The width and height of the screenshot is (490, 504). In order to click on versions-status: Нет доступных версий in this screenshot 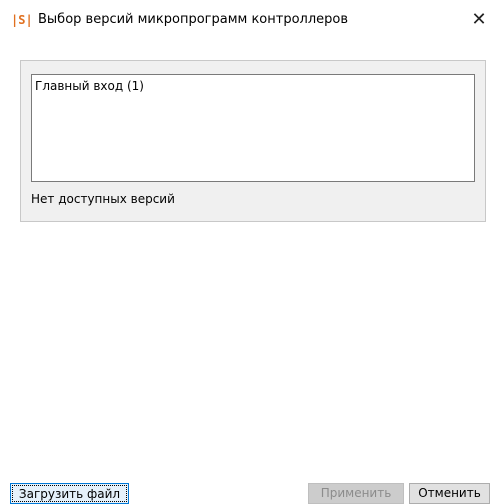, I will do `click(103, 199)`.